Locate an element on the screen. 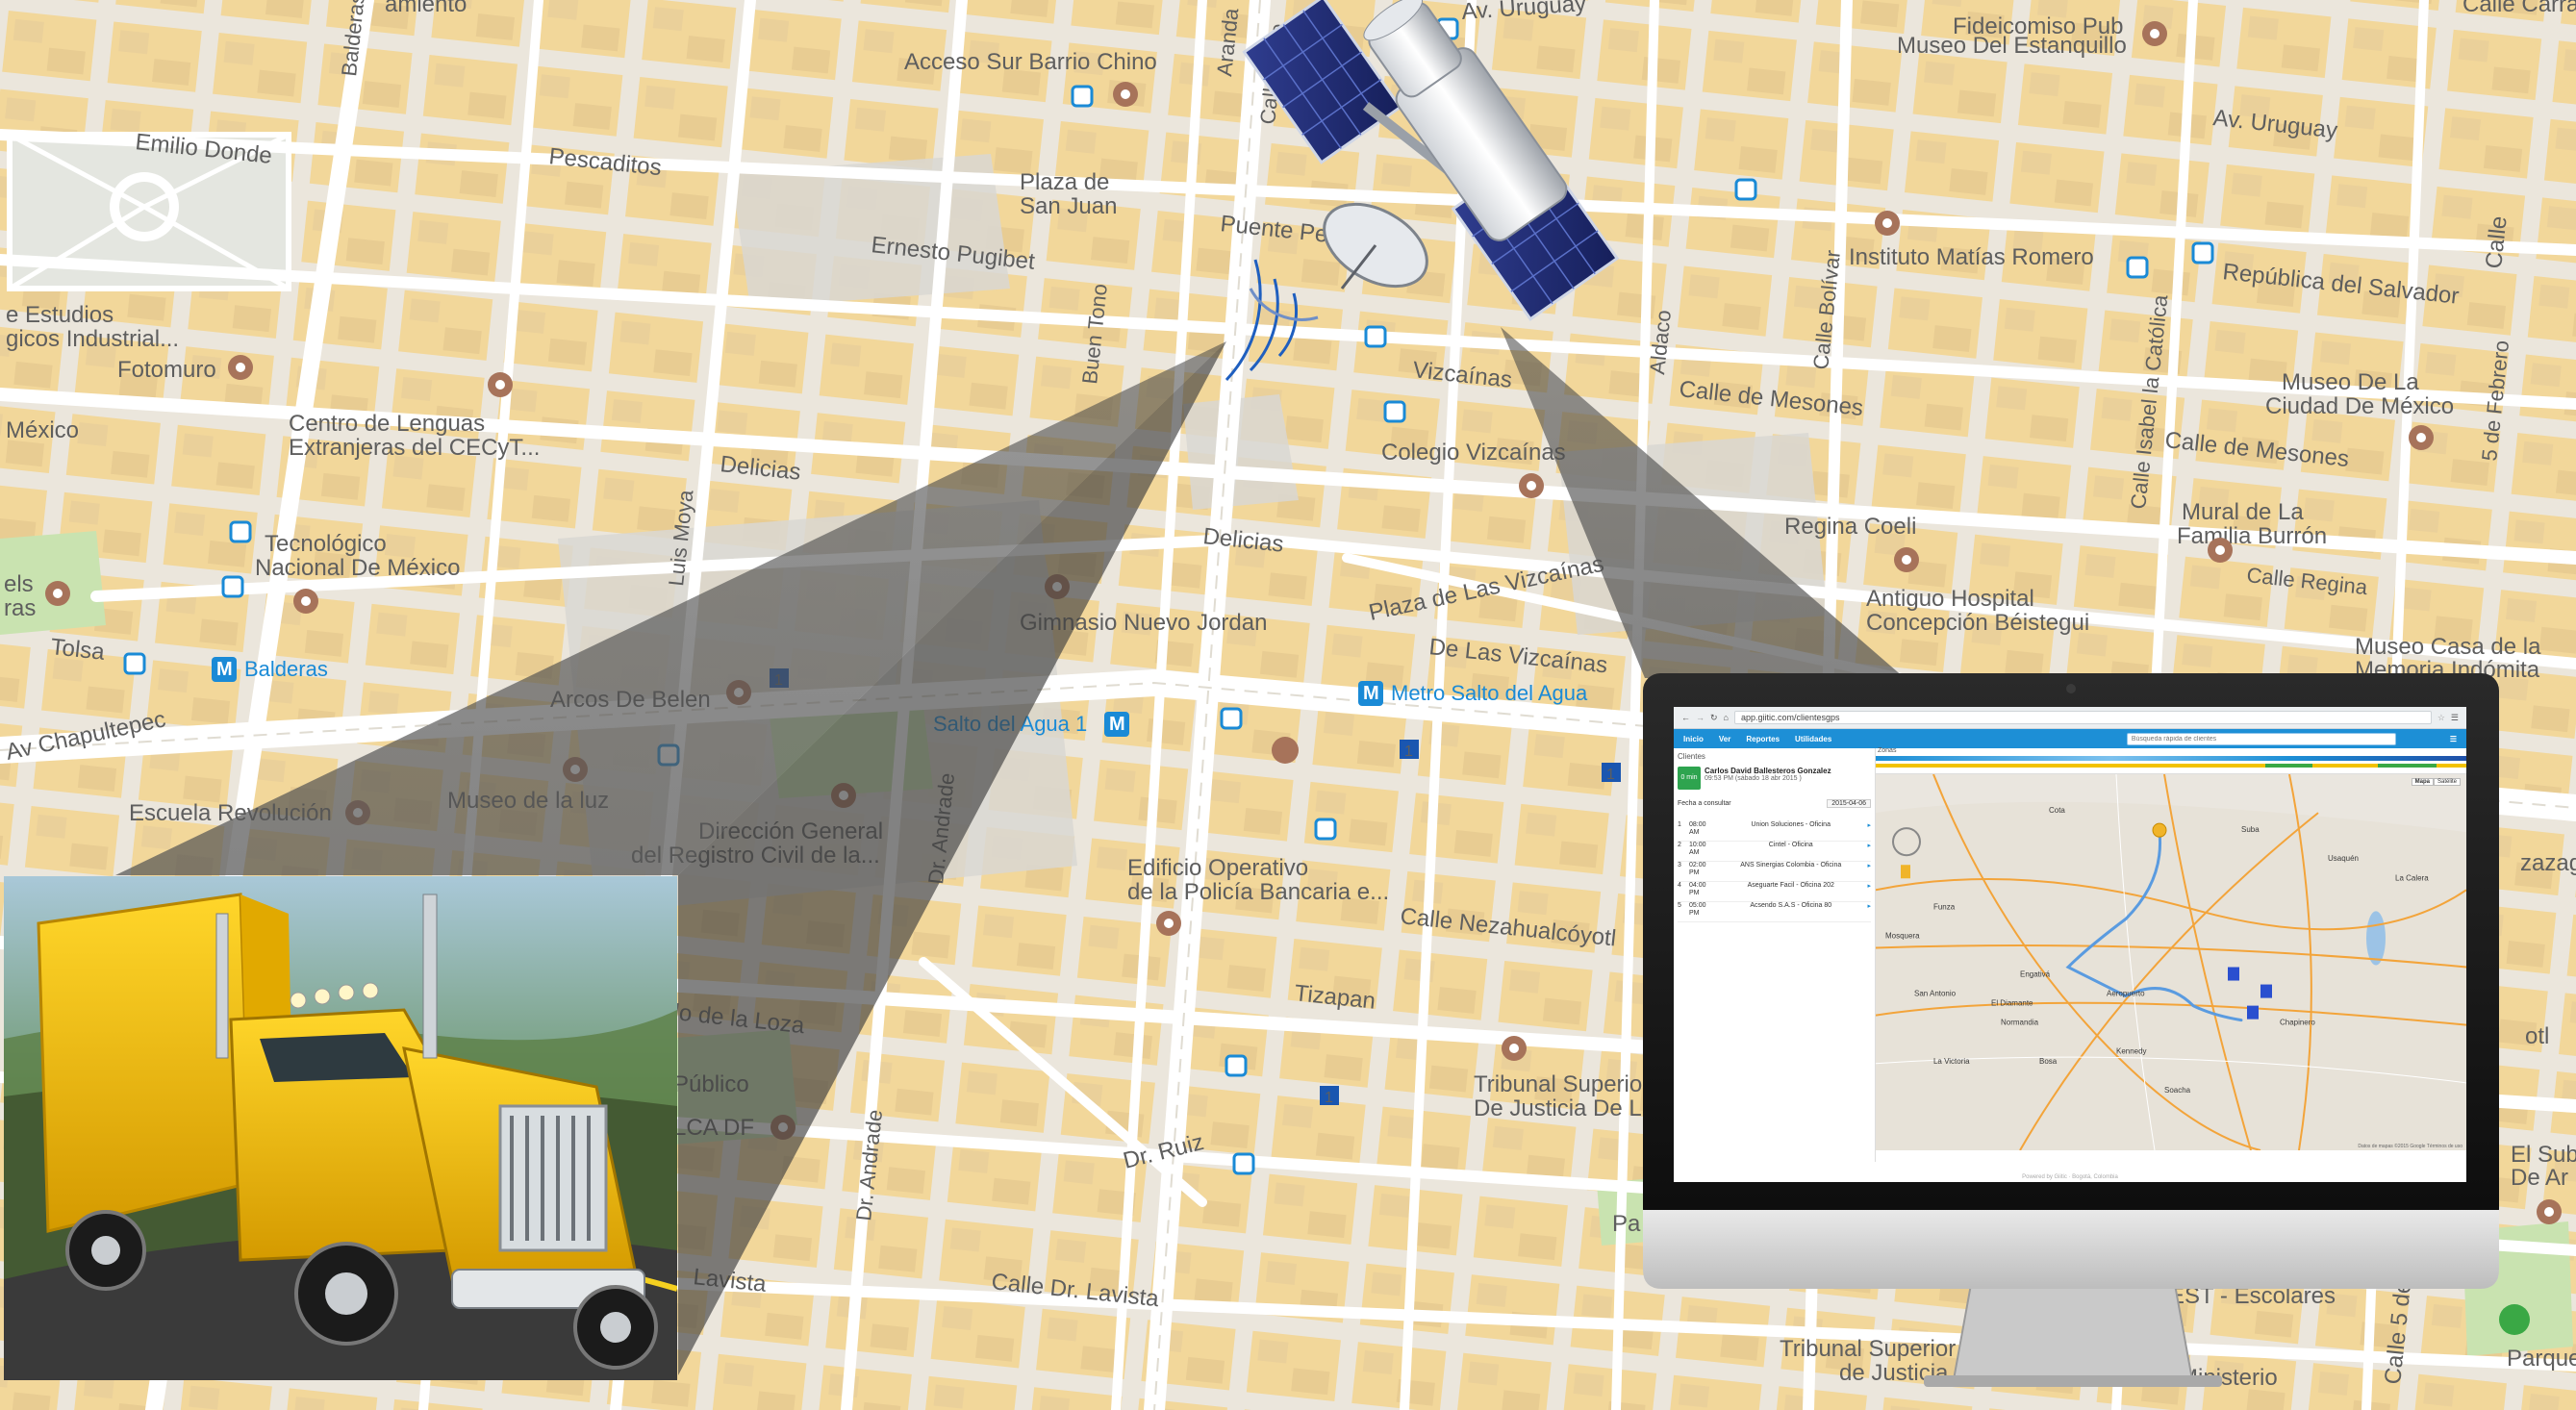  mini-map-place: San Antonio is located at coordinates (1935, 994).